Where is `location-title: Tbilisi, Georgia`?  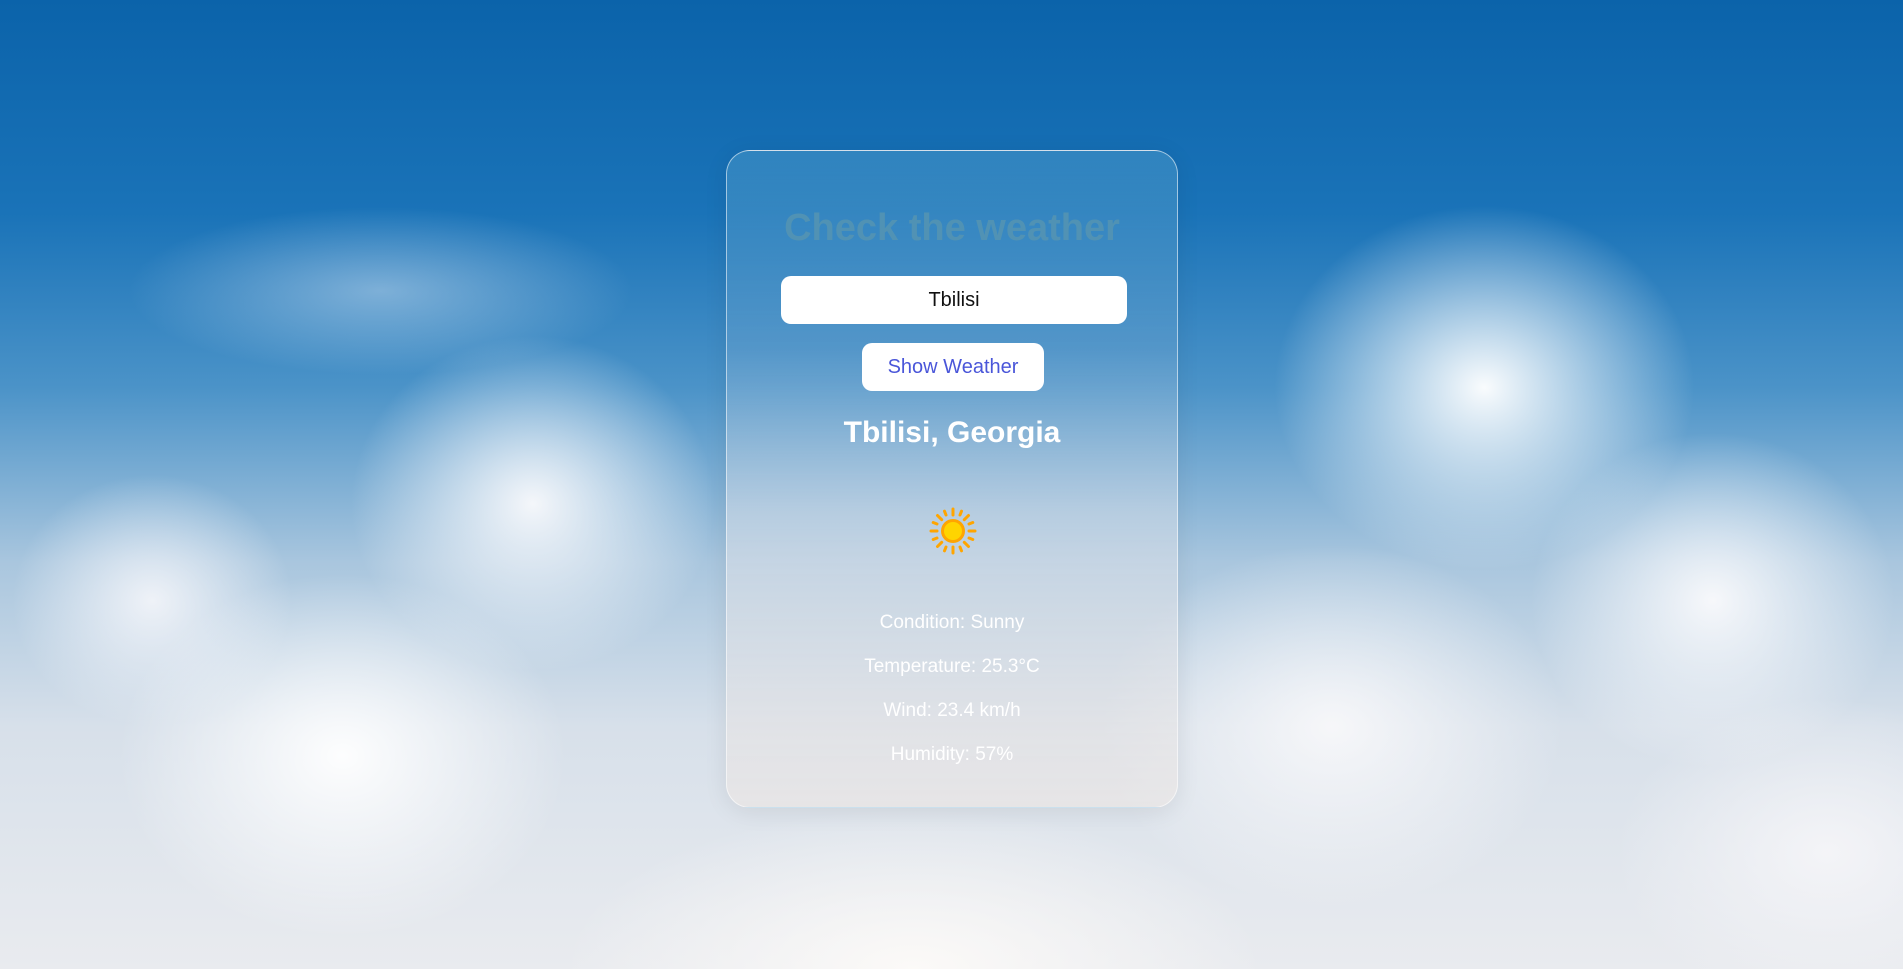 location-title: Tbilisi, Georgia is located at coordinates (952, 432).